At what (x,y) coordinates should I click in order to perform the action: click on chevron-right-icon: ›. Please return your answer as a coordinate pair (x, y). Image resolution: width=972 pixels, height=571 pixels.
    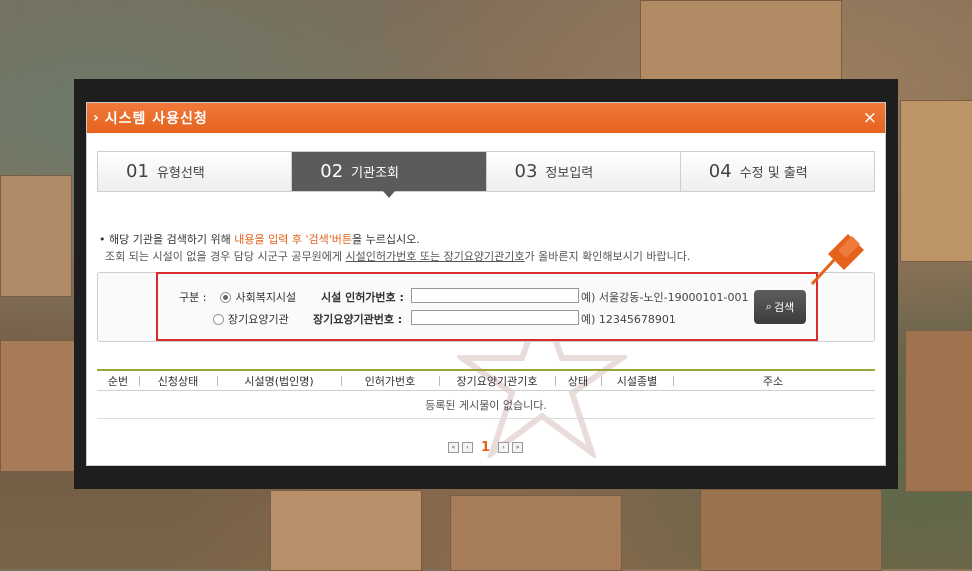
    Looking at the image, I should click on (96, 118).